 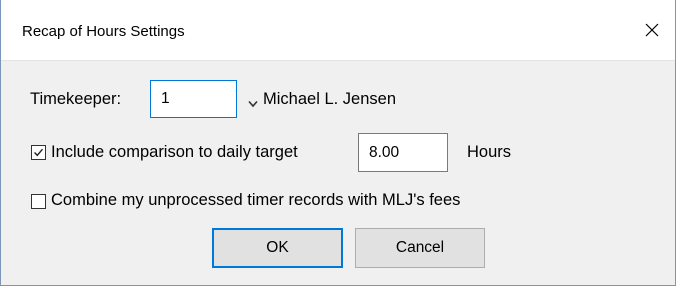 I want to click on daily-target-input: 8.00, so click(x=403, y=152).